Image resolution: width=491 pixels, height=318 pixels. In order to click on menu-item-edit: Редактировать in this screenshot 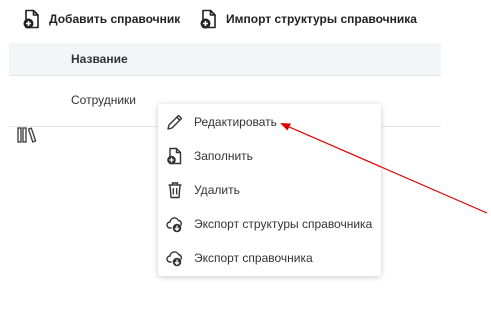, I will do `click(269, 122)`.